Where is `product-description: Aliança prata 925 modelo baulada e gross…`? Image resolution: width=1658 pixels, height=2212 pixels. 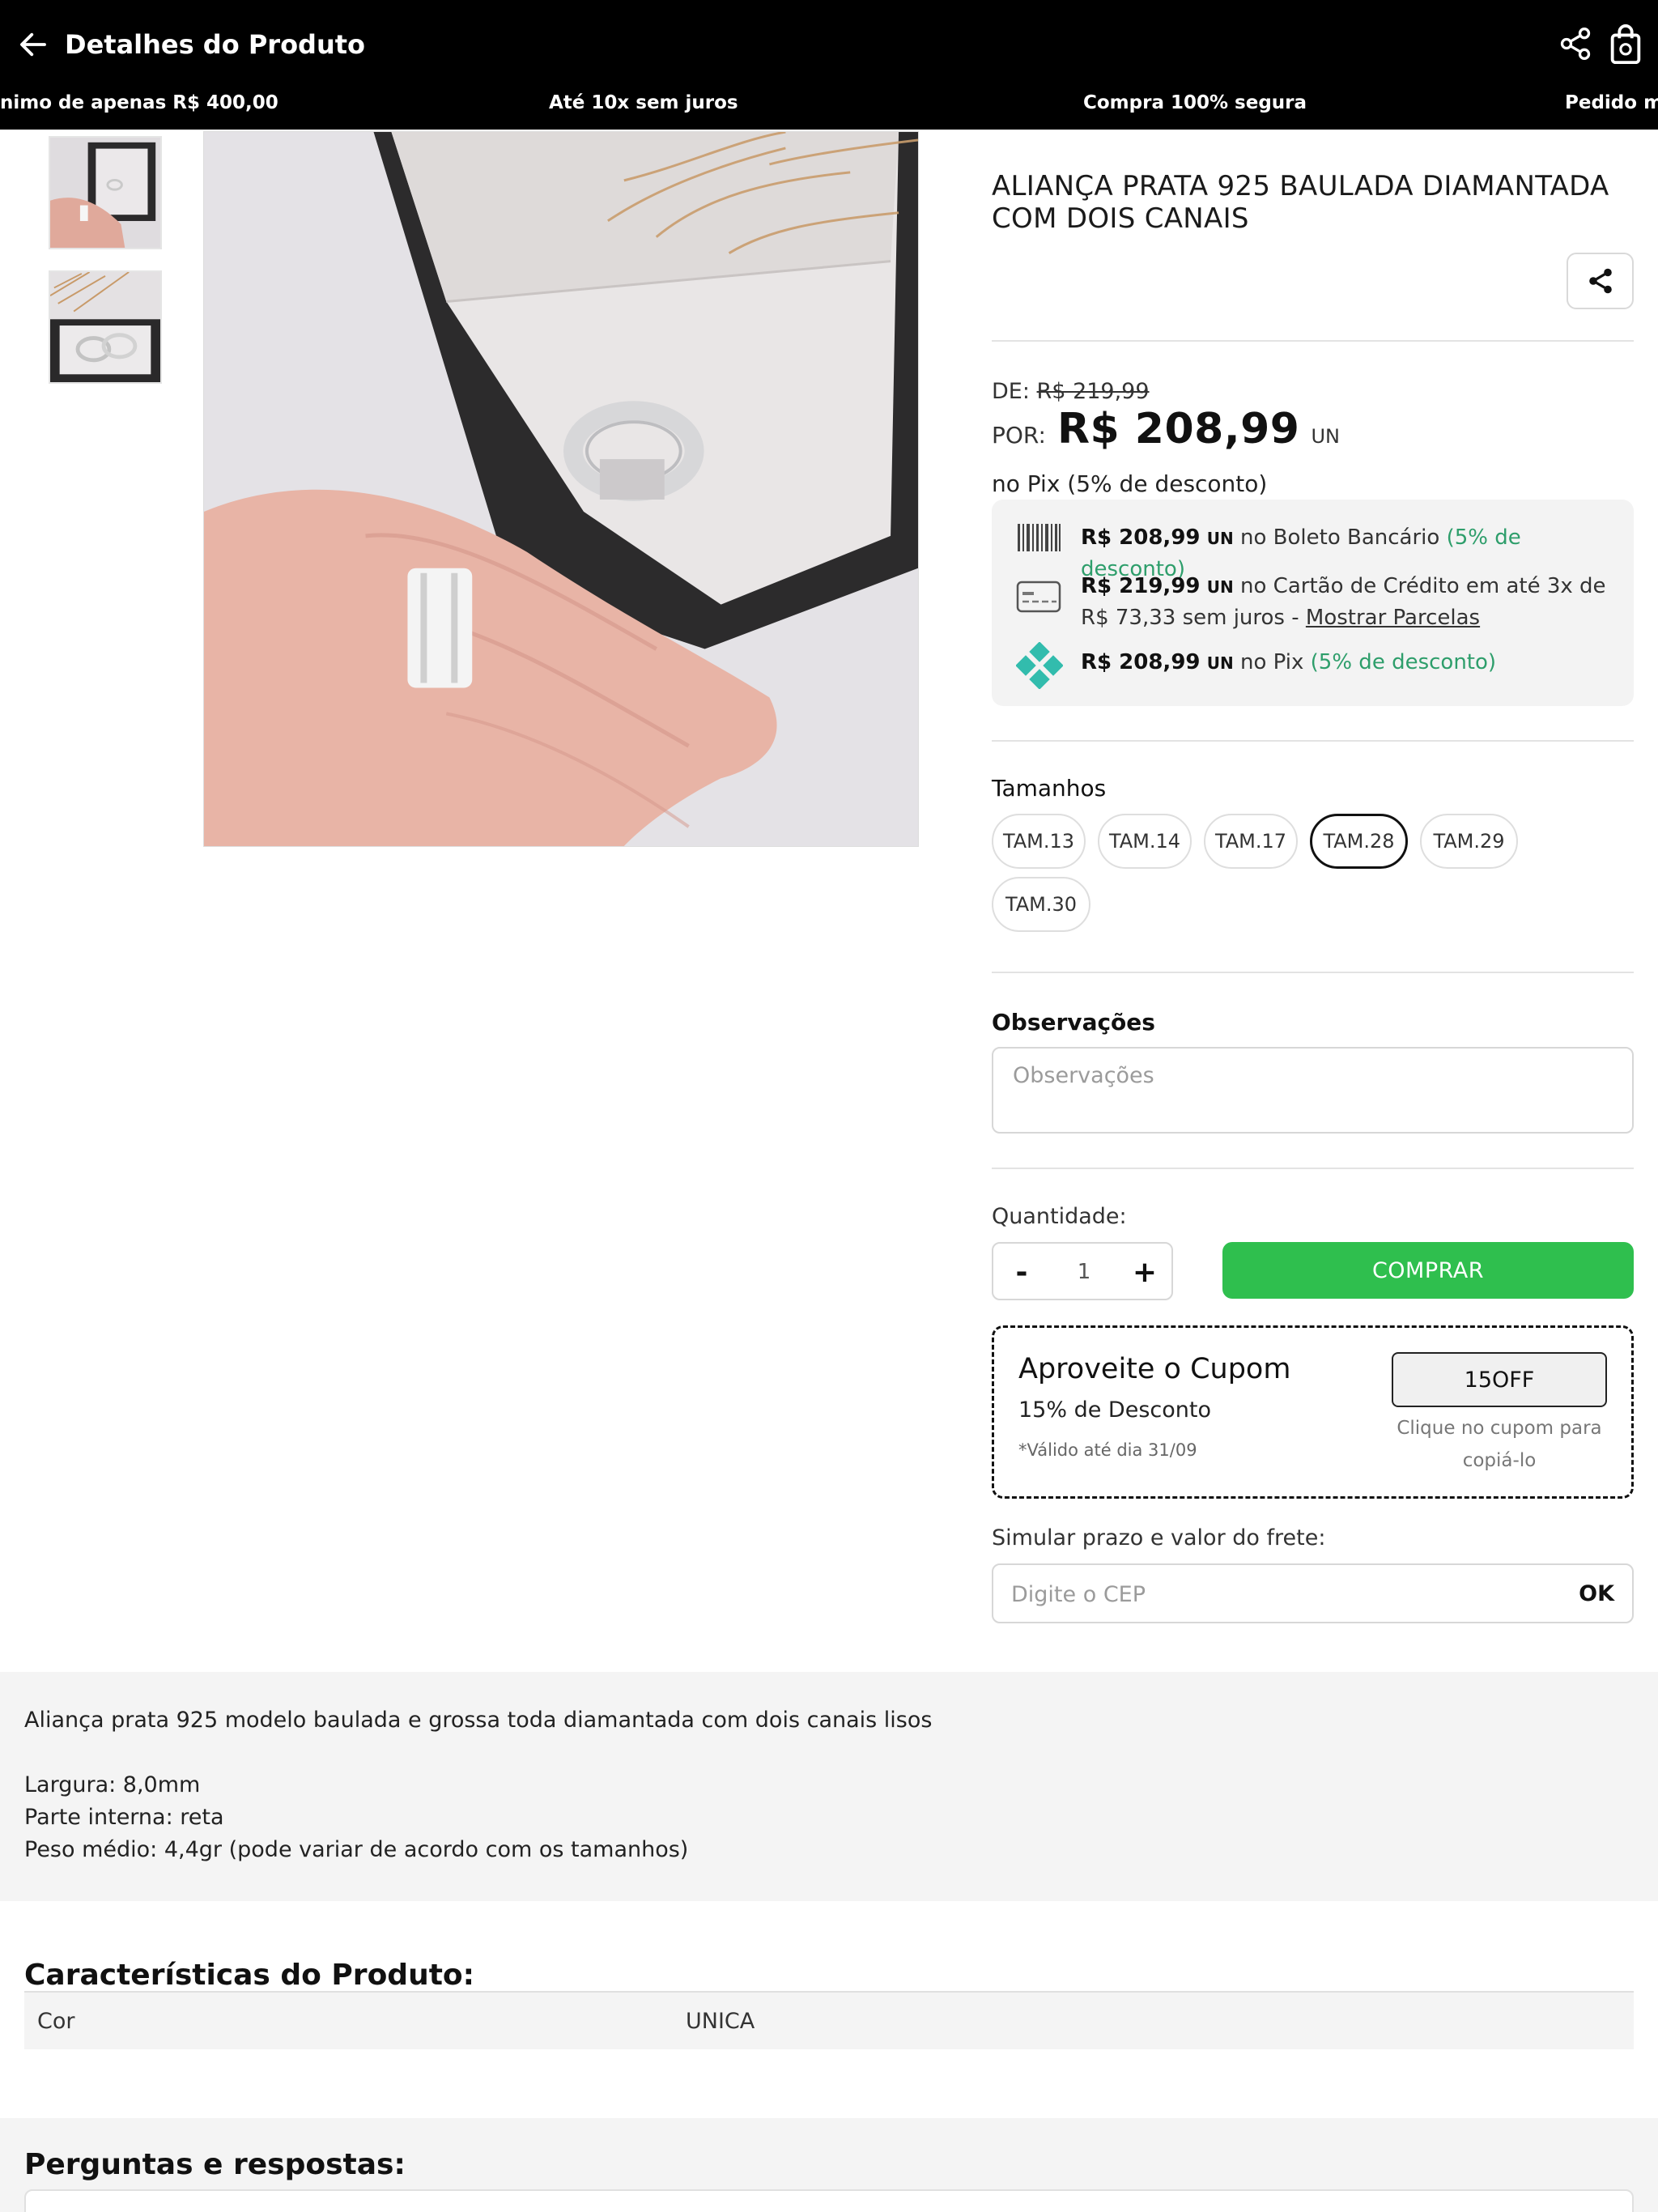
product-description: Aliança prata 925 modelo baulada e gross… is located at coordinates (829, 1787).